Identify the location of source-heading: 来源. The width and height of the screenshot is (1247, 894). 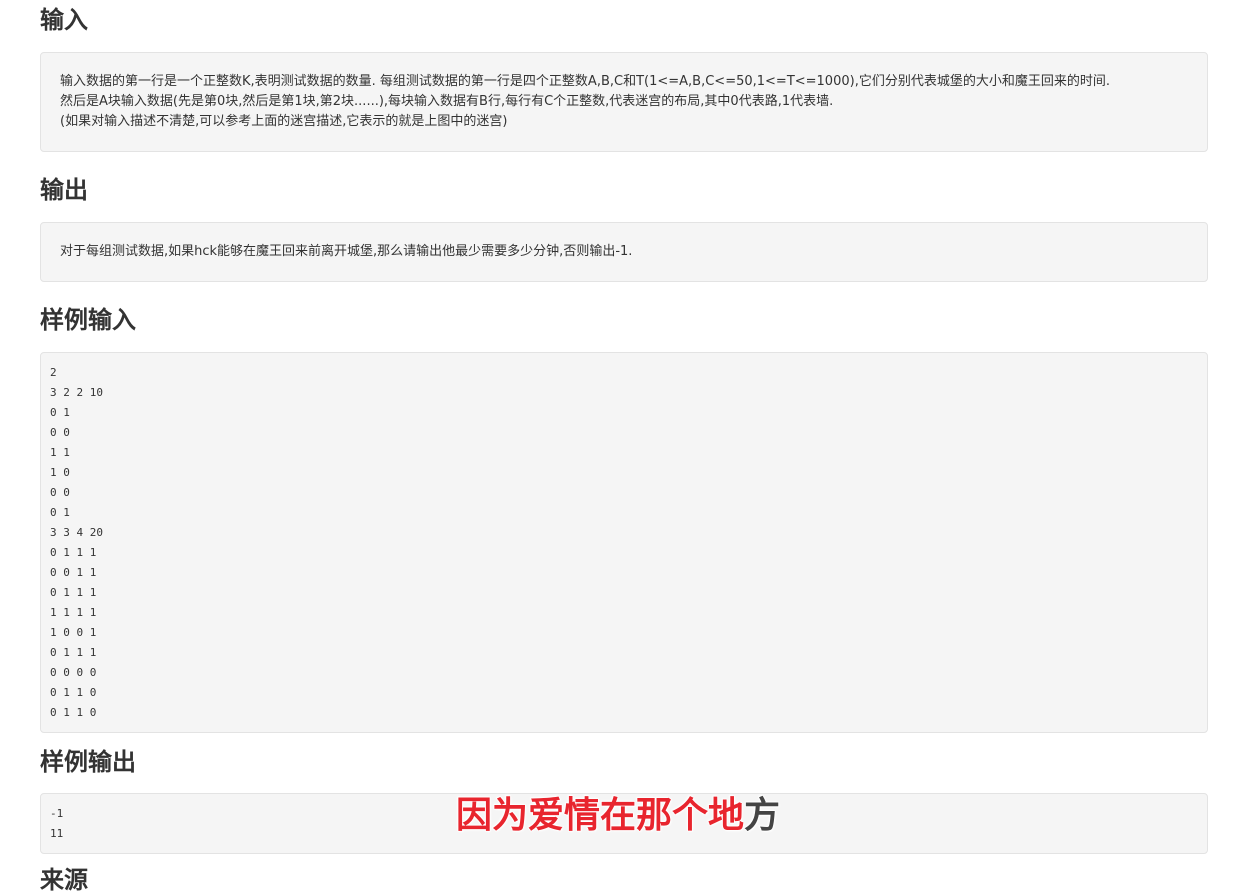
(64, 879).